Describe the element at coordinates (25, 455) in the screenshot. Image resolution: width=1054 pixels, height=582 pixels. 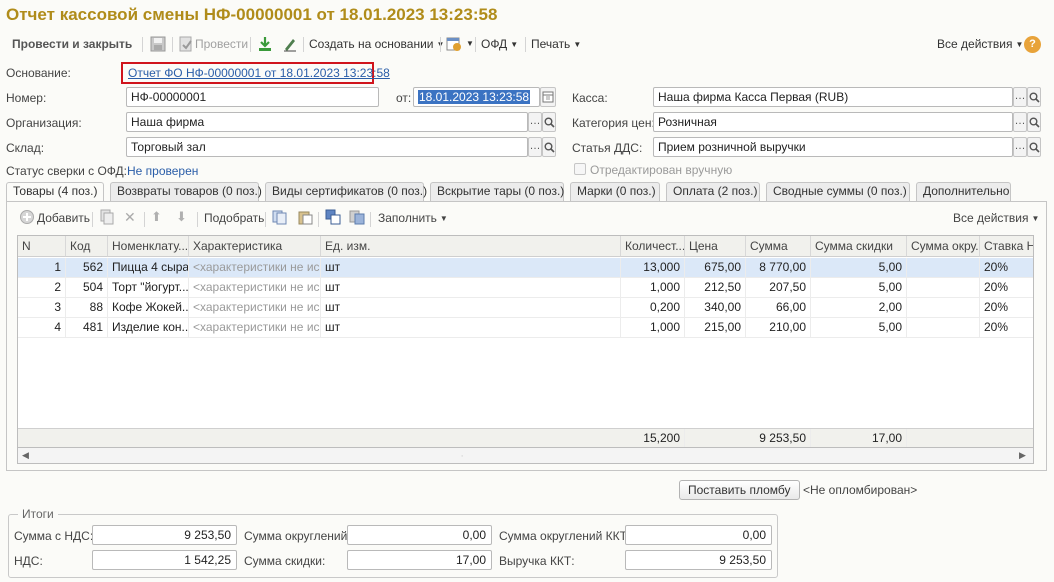
I see `scroll-left-icon: ◀` at that location.